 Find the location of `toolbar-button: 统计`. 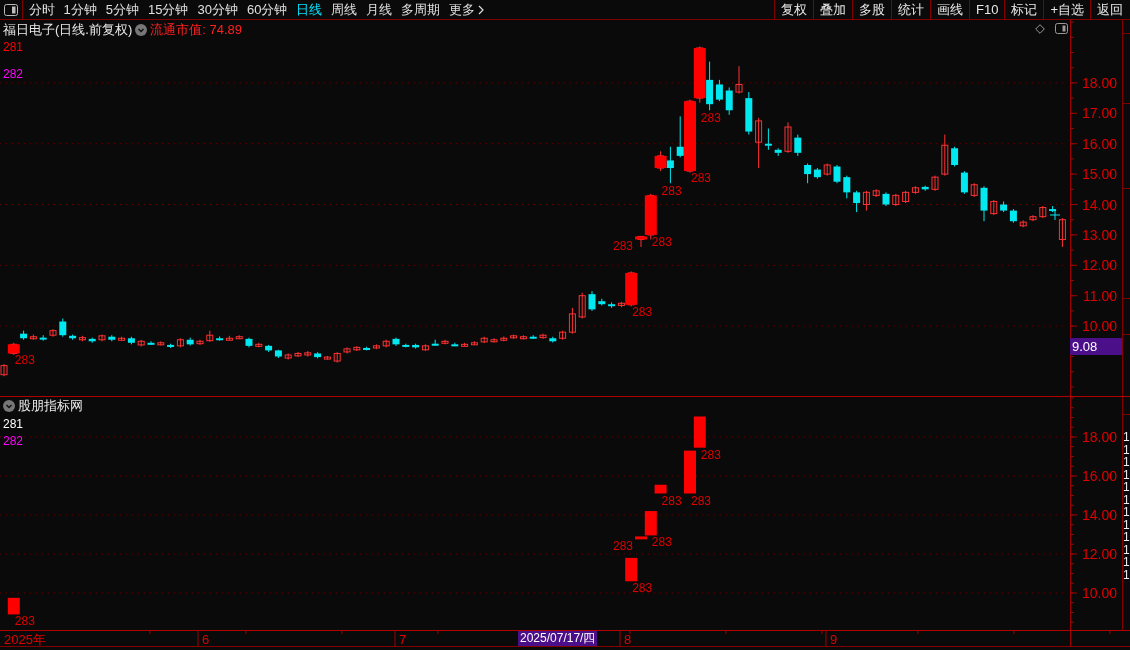

toolbar-button: 统计 is located at coordinates (910, 9).